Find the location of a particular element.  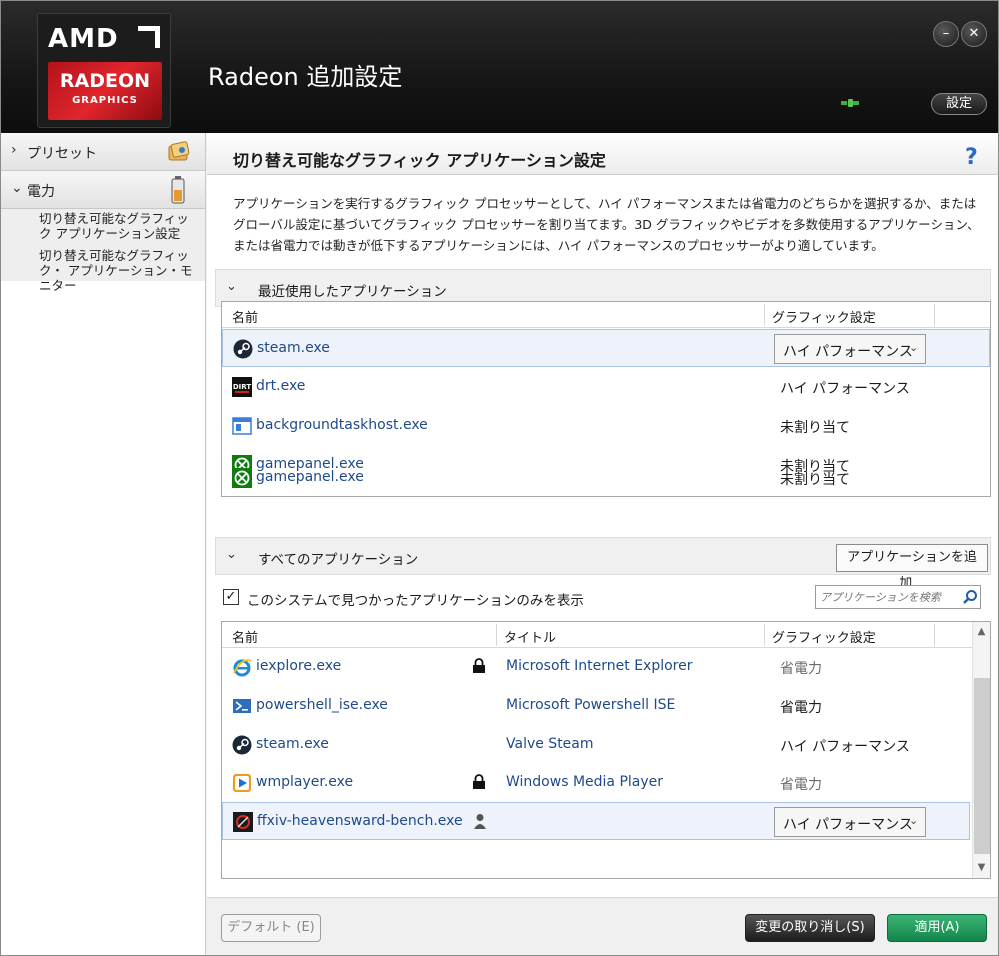

table-row: steam.exe ハイ パフォーマンス ⌄ is located at coordinates (606, 348).